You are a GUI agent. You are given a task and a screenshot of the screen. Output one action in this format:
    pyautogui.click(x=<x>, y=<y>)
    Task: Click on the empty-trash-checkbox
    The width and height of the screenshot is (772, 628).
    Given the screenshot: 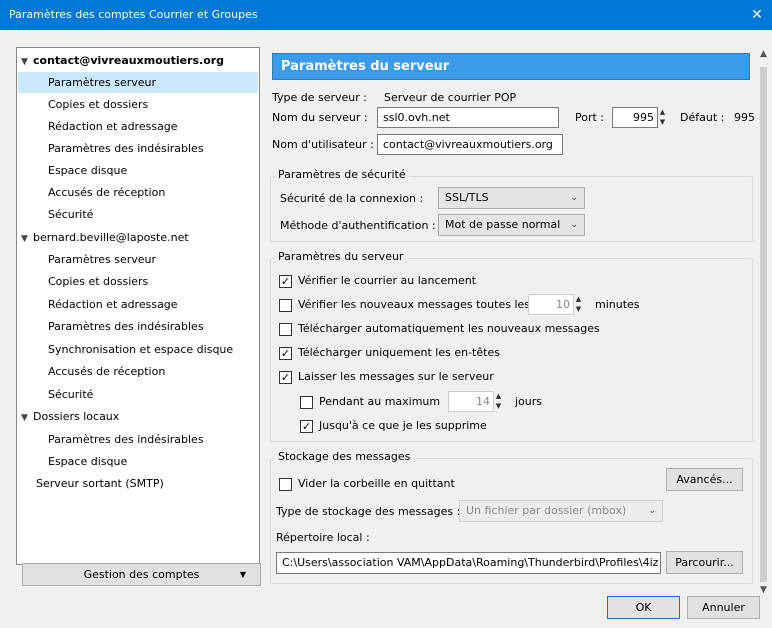 What is the action you would take?
    pyautogui.click(x=285, y=484)
    